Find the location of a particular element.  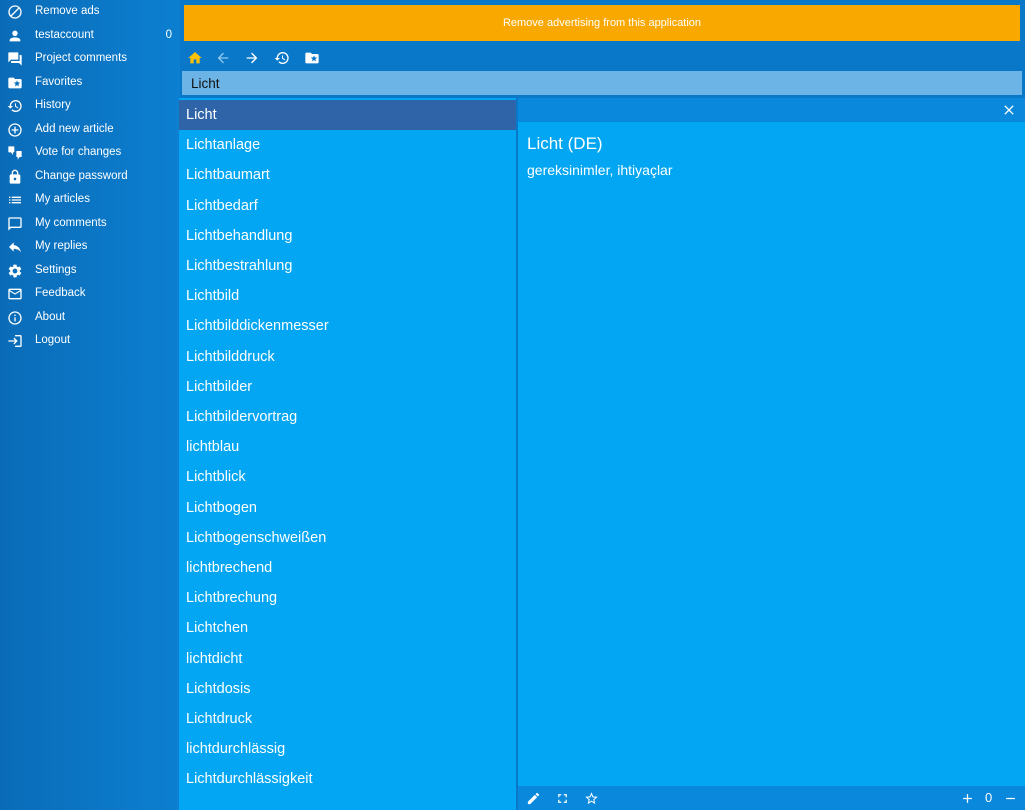

search-input is located at coordinates (602, 83).